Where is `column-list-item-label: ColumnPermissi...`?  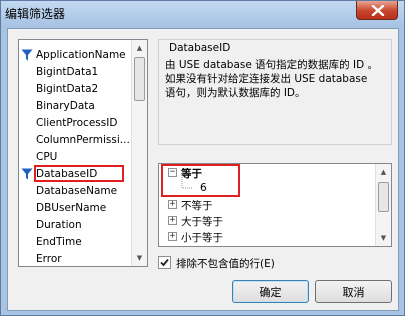
column-list-item-label: ColumnPermissi... is located at coordinates (83, 140).